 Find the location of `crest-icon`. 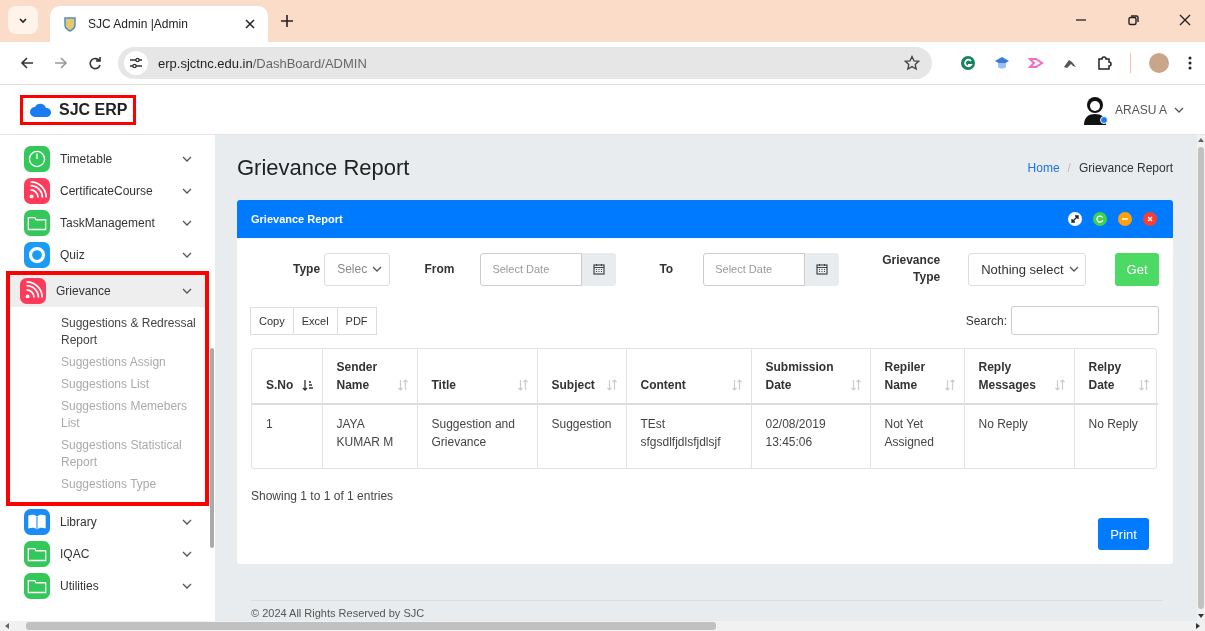

crest-icon is located at coordinates (70, 24).